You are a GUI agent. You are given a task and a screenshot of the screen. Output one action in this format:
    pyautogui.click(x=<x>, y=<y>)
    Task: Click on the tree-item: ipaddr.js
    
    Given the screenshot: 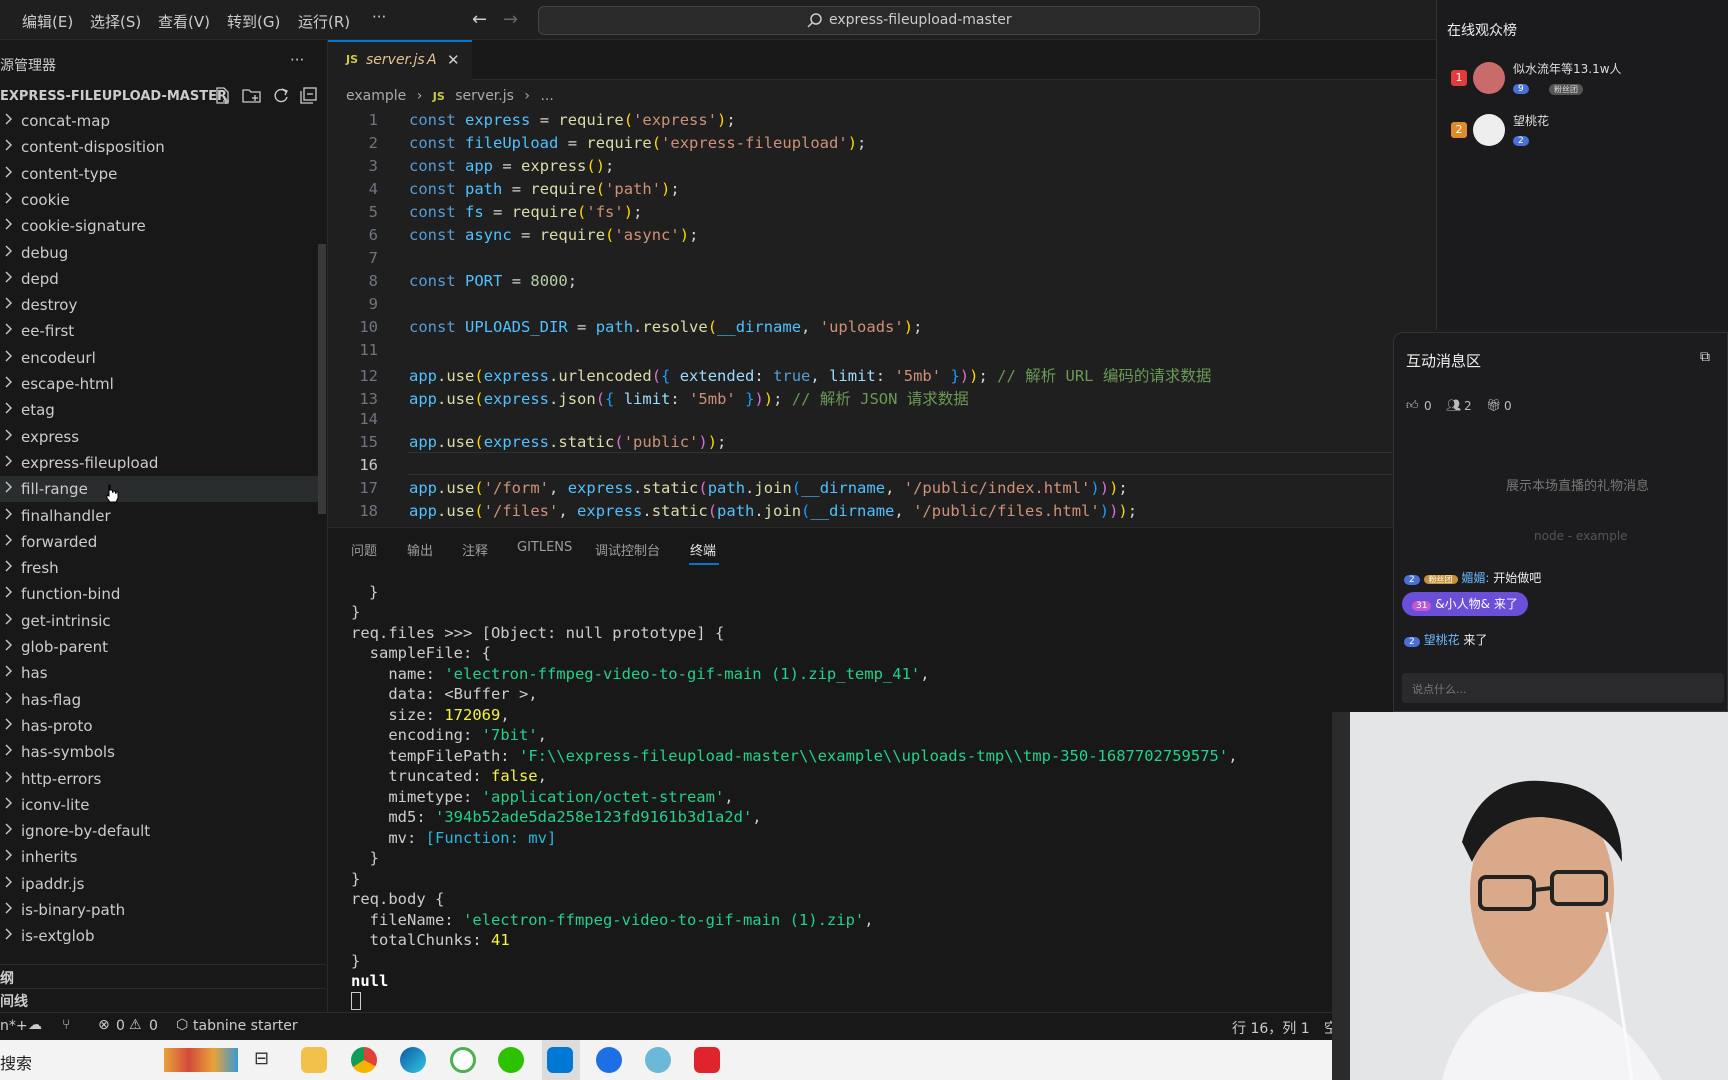 What is the action you would take?
    pyautogui.click(x=163, y=884)
    